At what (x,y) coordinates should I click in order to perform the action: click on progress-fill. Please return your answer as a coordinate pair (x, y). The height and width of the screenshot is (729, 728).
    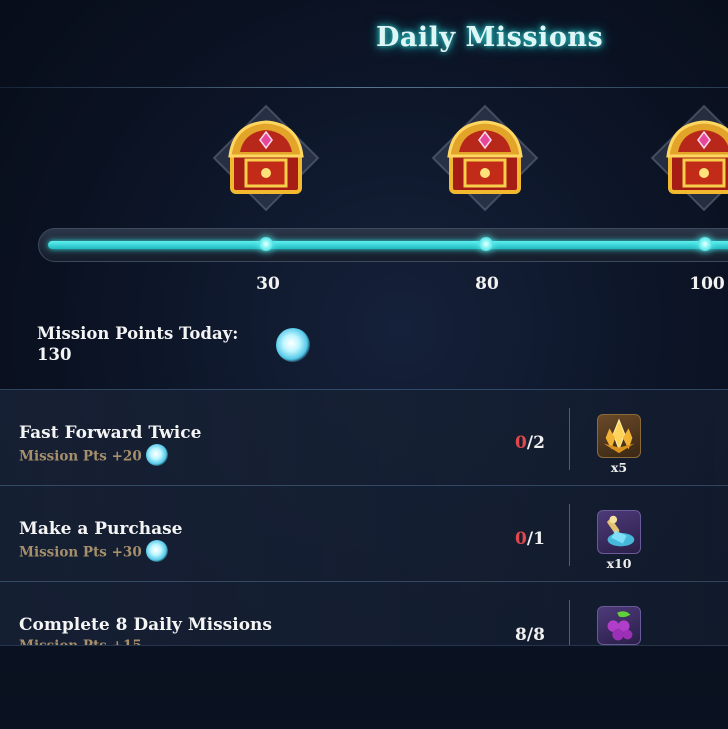
    Looking at the image, I should click on (388, 245).